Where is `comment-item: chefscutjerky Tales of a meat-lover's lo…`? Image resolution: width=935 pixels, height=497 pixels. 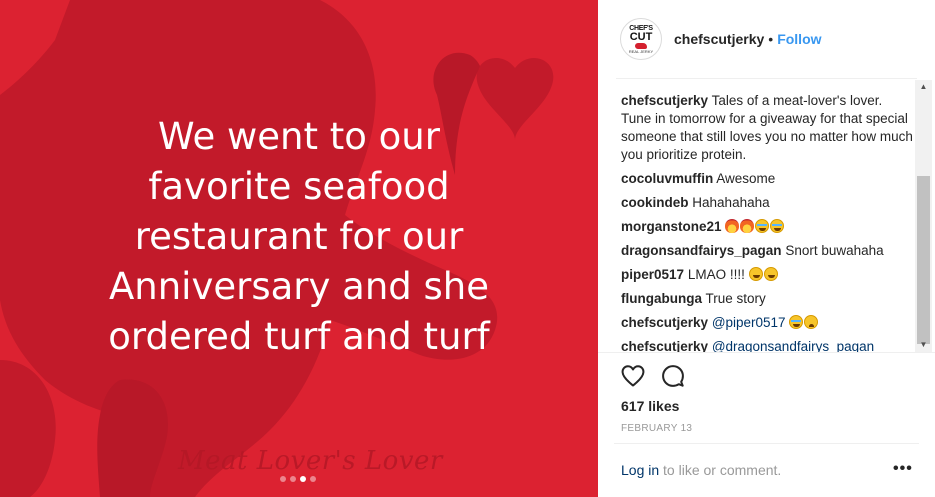
comment-item: chefscutjerky Tales of a meat-lover's lo… is located at coordinates (768, 128).